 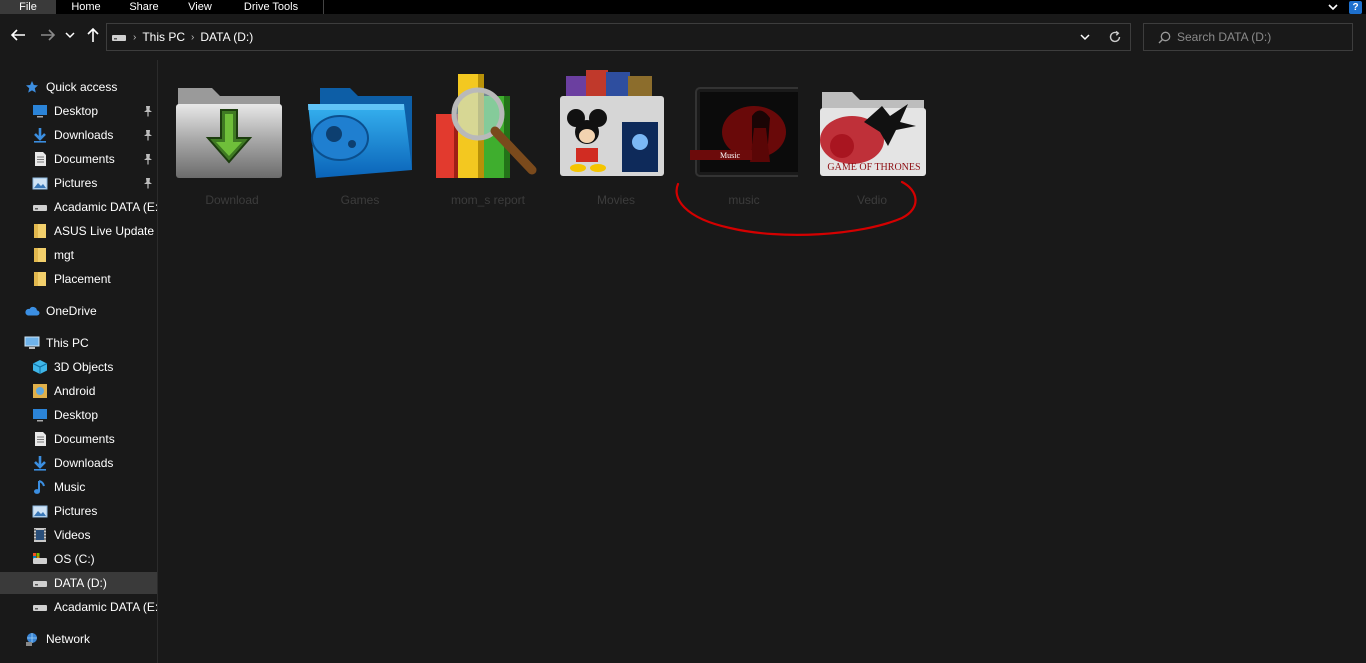 What do you see at coordinates (84, 135) in the screenshot?
I see `sidebar-item-label: Downloads` at bounding box center [84, 135].